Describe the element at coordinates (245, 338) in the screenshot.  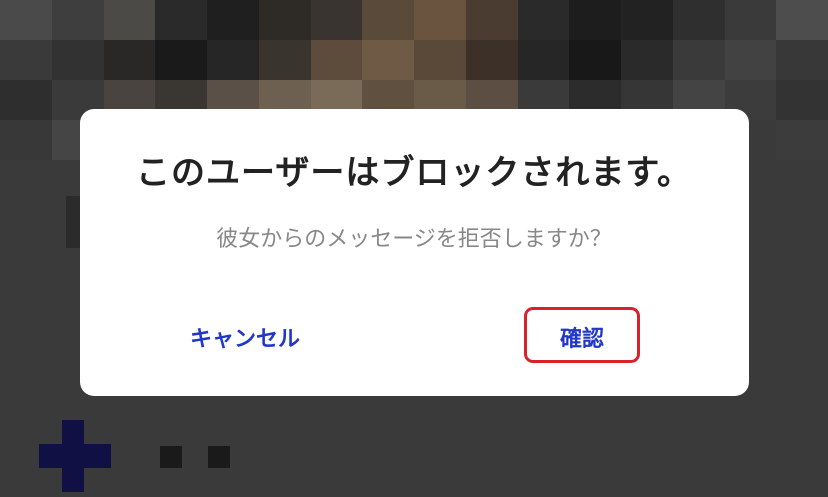
I see `cancel-button: キャンセル` at that location.